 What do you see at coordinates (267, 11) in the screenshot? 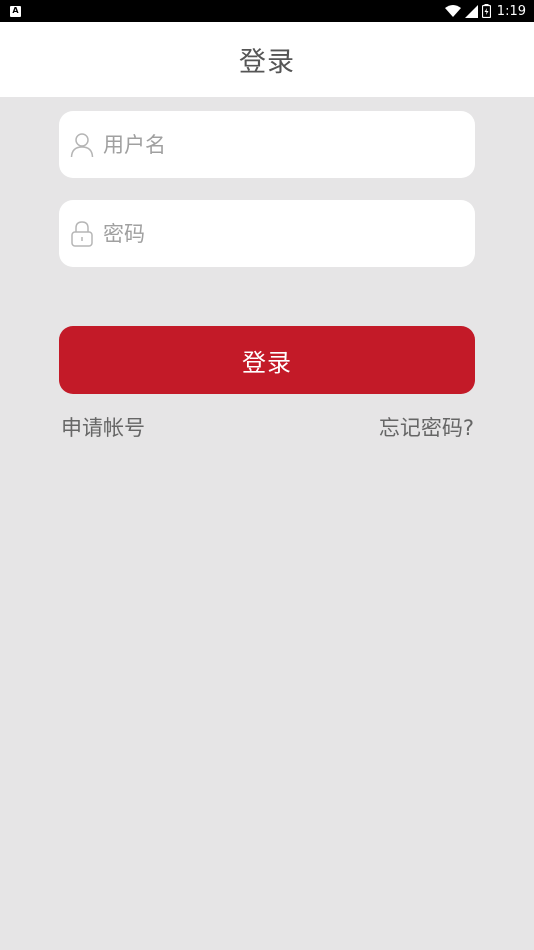
I see `status-bar: A 1:19` at bounding box center [267, 11].